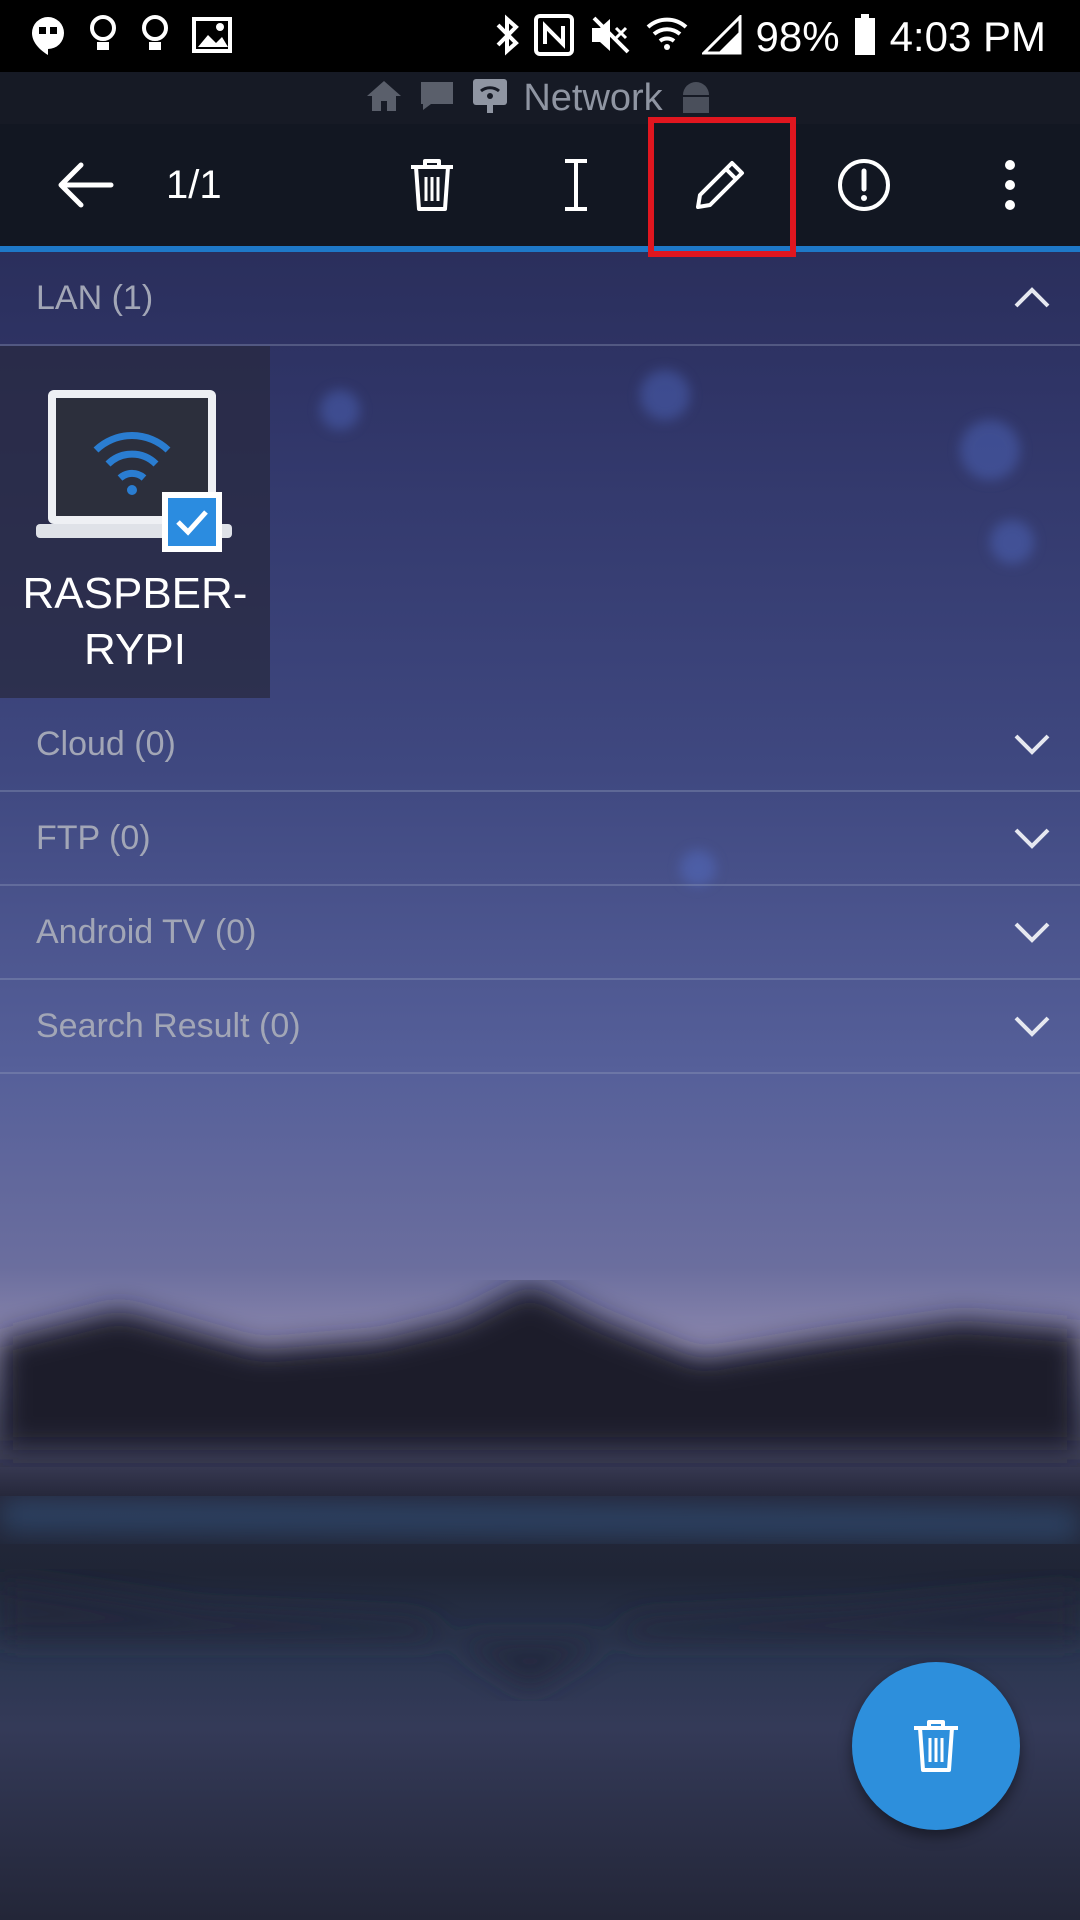 The width and height of the screenshot is (1080, 1920). What do you see at coordinates (797, 36) in the screenshot?
I see `battery-percent: 98%` at bounding box center [797, 36].